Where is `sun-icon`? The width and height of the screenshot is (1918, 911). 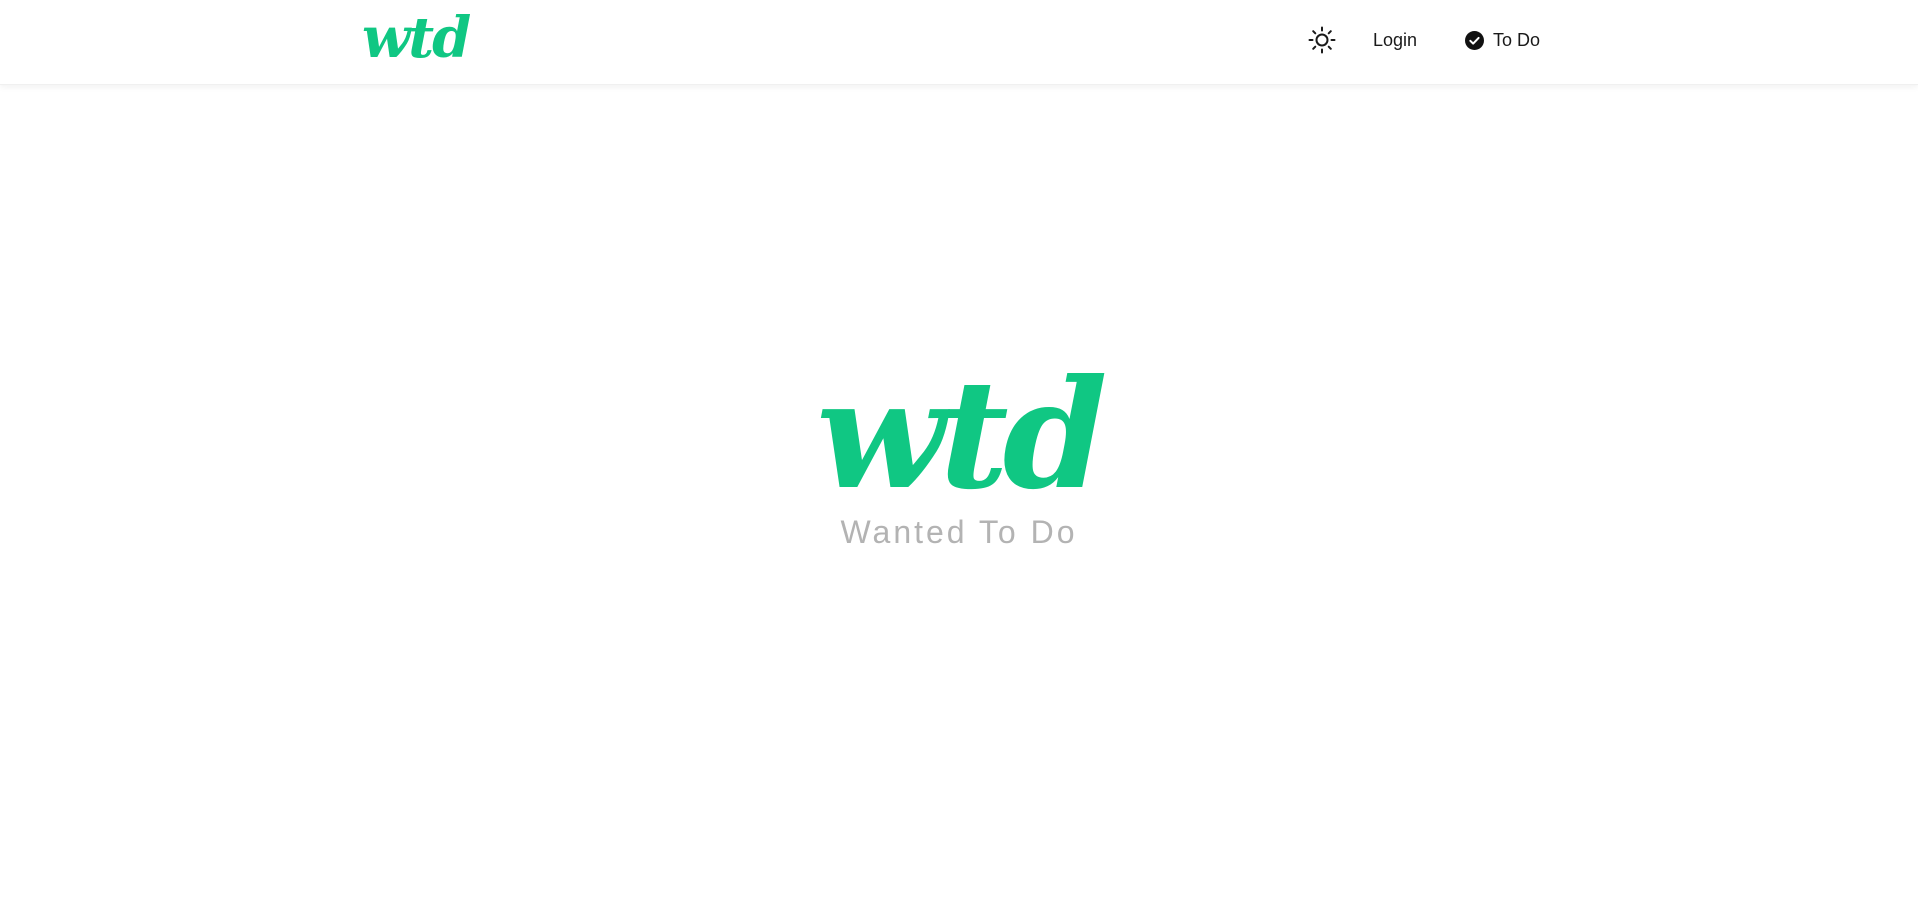
sun-icon is located at coordinates (1322, 40).